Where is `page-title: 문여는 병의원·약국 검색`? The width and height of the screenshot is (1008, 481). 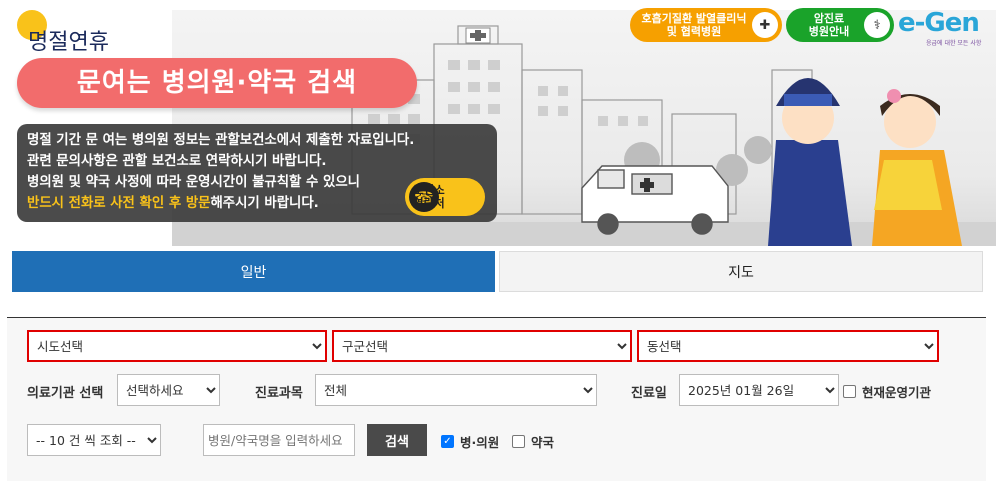
page-title: 문여는 병의원·약국 검색 is located at coordinates (217, 83).